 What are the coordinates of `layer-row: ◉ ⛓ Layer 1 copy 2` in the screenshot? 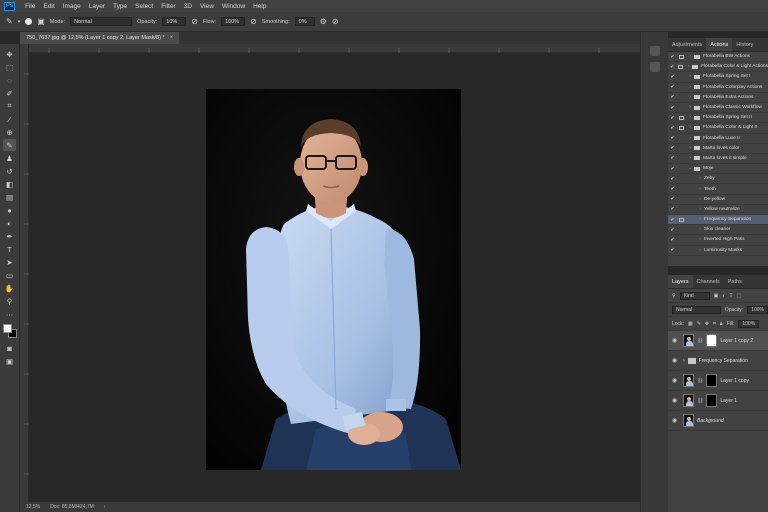 It's located at (718, 341).